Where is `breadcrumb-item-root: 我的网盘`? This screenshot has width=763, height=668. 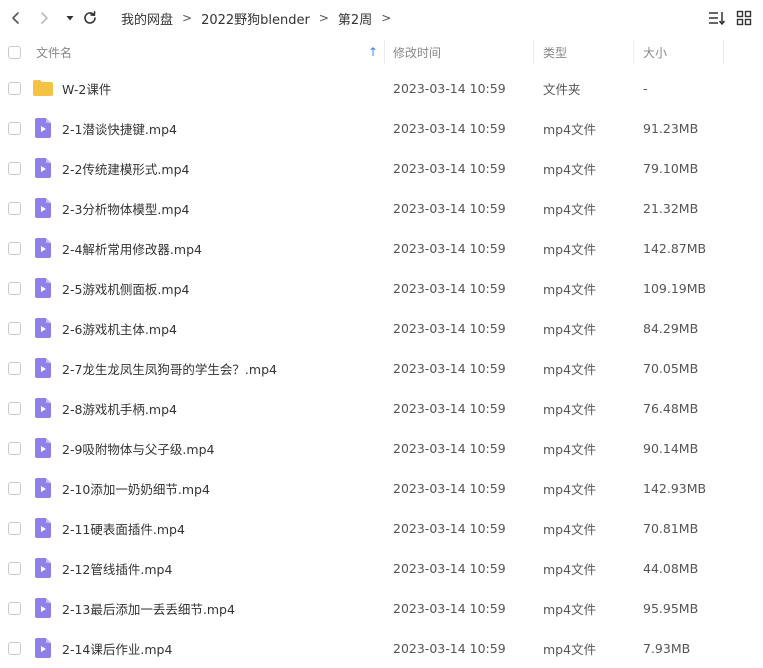 breadcrumb-item-root: 我的网盘 is located at coordinates (147, 18).